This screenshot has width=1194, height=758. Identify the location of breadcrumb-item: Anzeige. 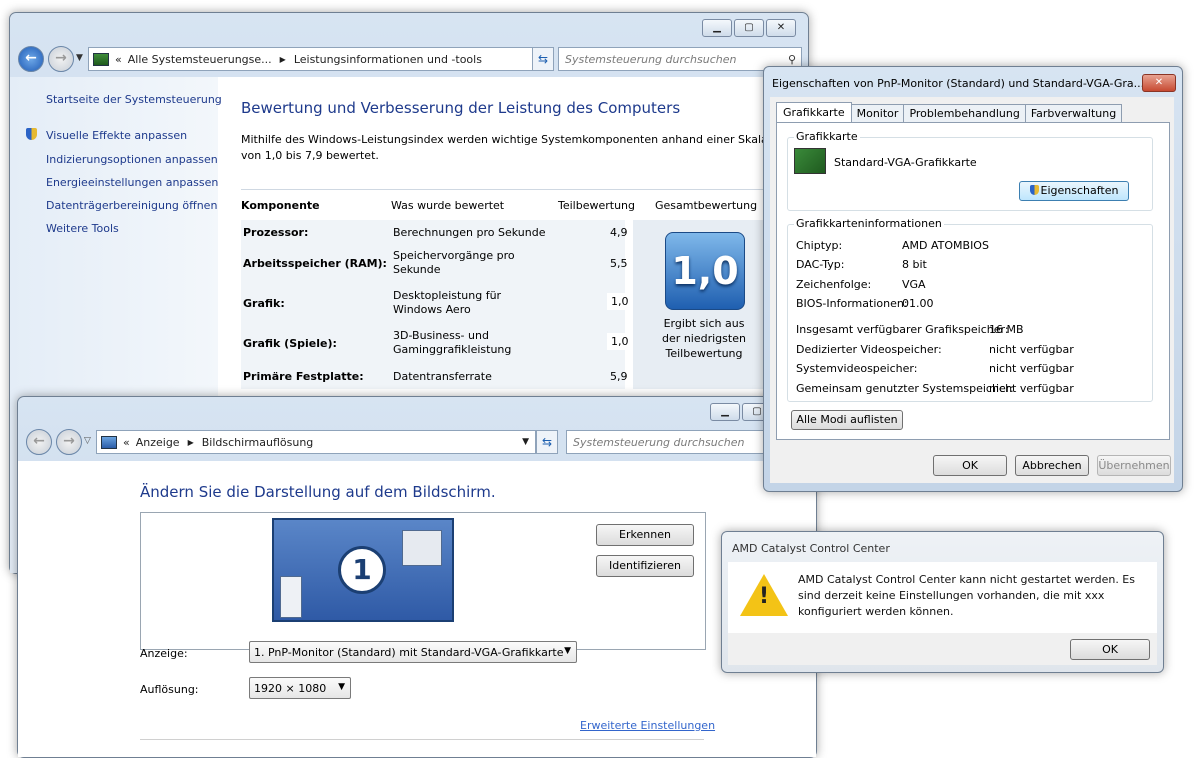
(158, 442).